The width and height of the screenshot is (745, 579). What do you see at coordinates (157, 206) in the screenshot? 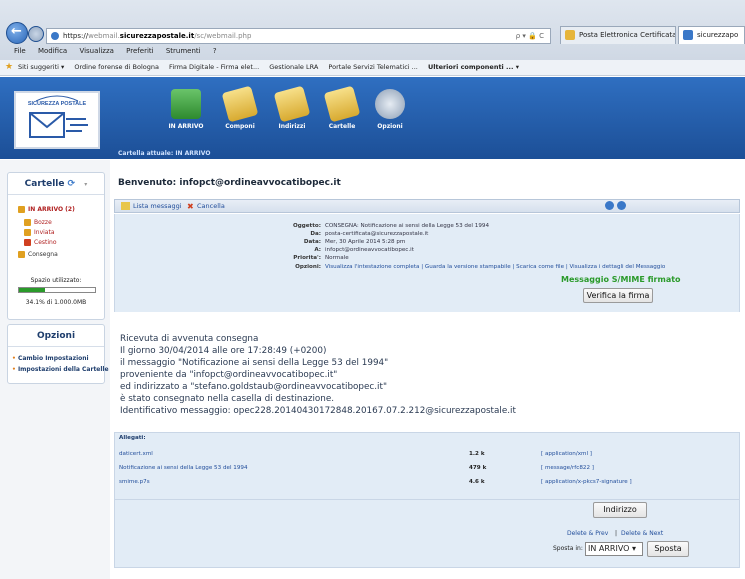
I see `list-messages-link: Lista messaggi` at bounding box center [157, 206].